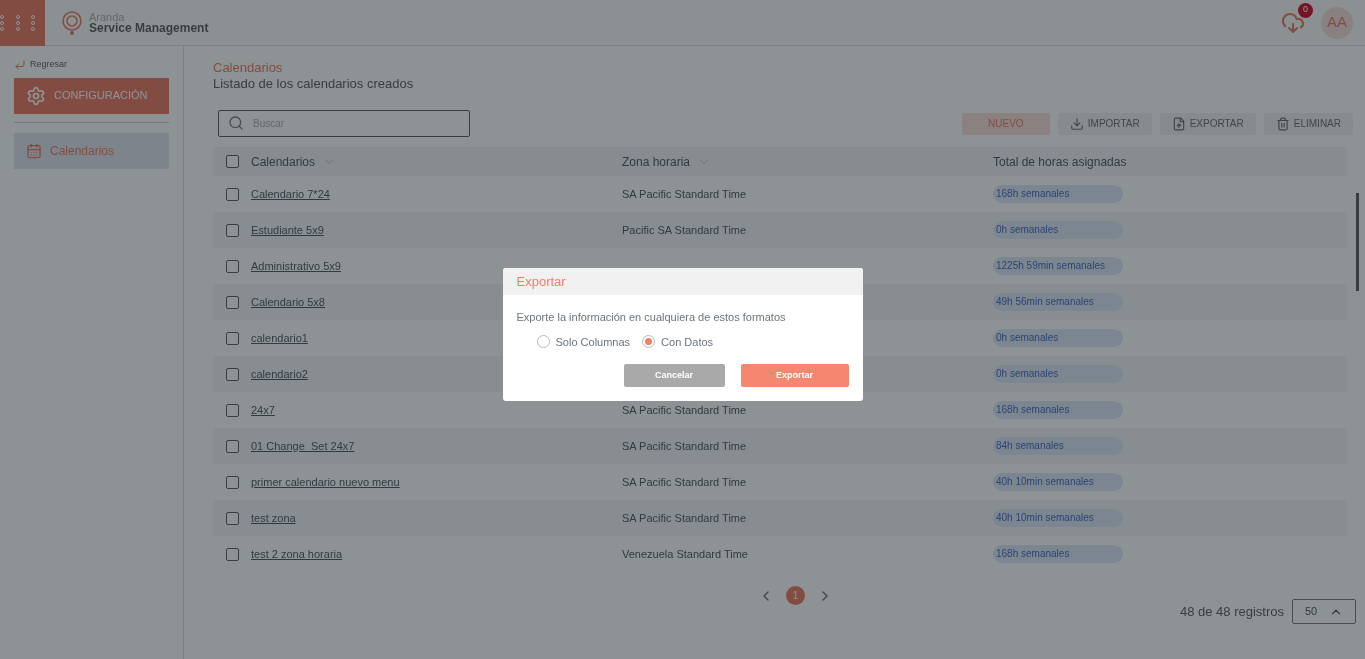 The height and width of the screenshot is (659, 1365). I want to click on page-number: 1, so click(795, 595).